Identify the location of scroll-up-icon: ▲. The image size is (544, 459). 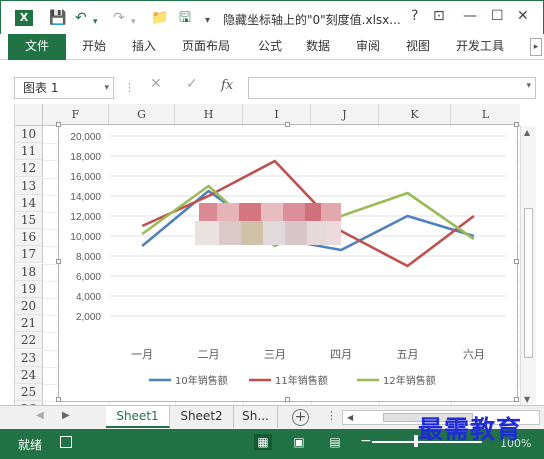
(527, 132).